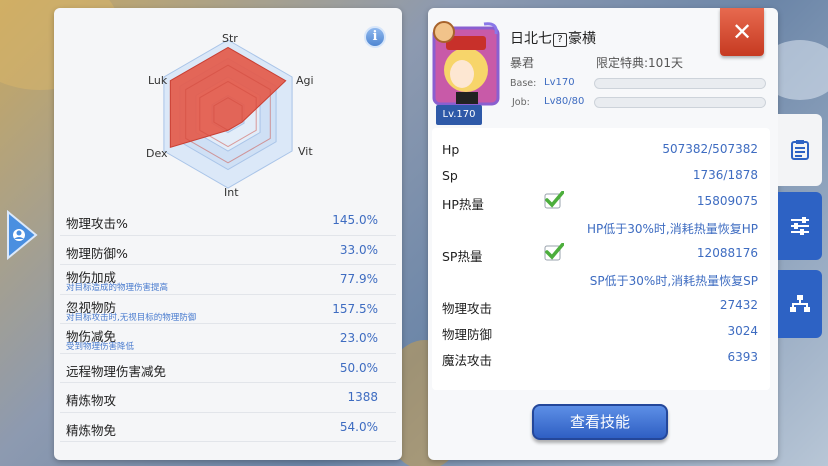 Image resolution: width=828 pixels, height=466 pixels. What do you see at coordinates (450, 175) in the screenshot?
I see `attr-name: Sp` at bounding box center [450, 175].